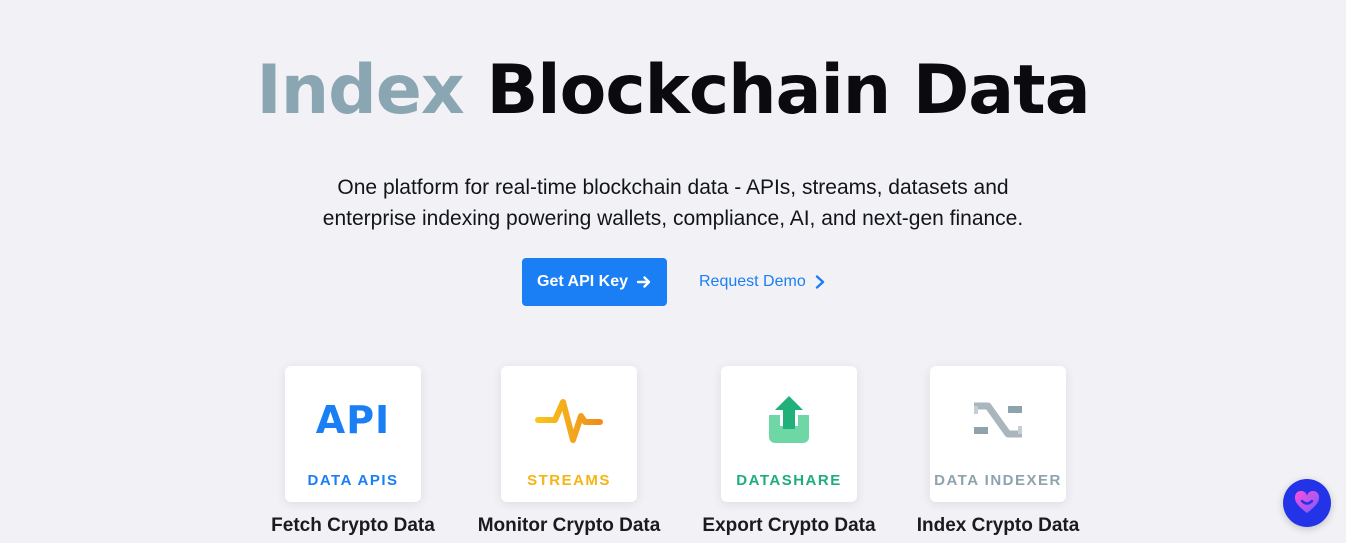  Describe the element at coordinates (789, 525) in the screenshot. I see `product-caption: Export Crypto Data` at that location.